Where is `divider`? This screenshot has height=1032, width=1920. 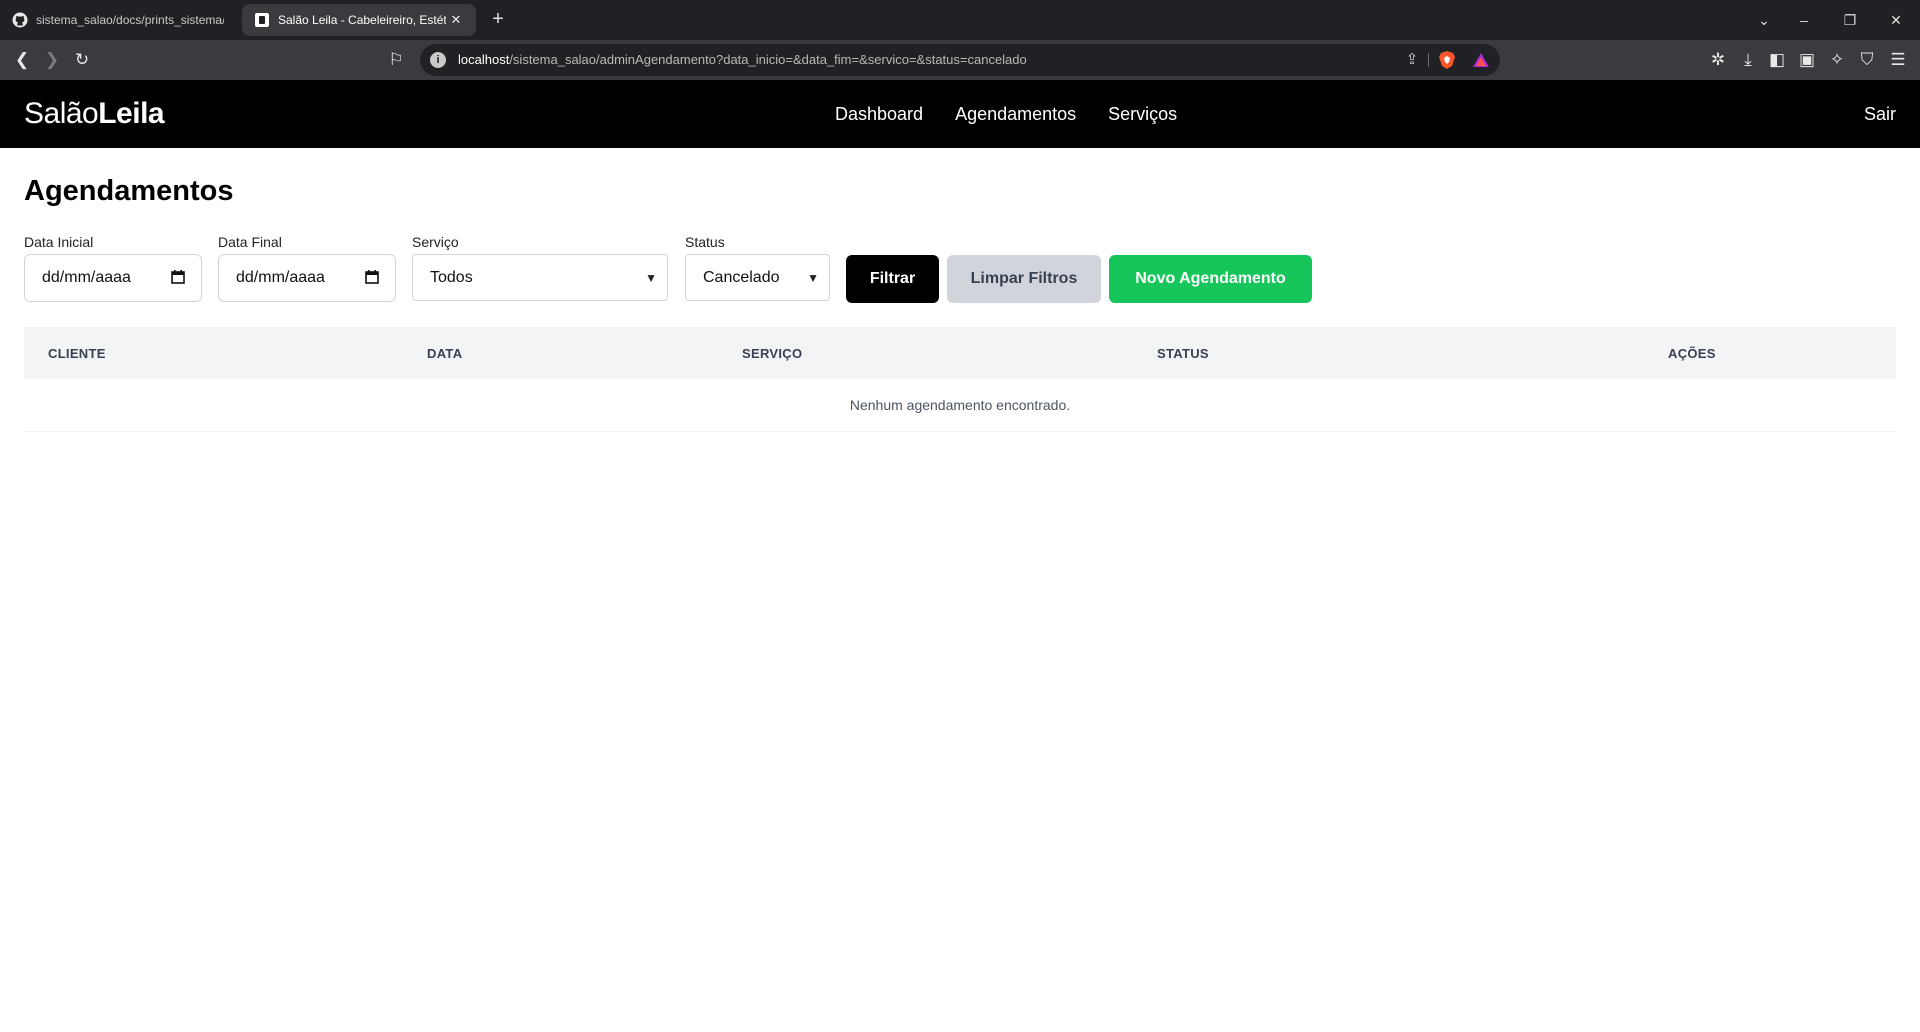 divider is located at coordinates (1428, 60).